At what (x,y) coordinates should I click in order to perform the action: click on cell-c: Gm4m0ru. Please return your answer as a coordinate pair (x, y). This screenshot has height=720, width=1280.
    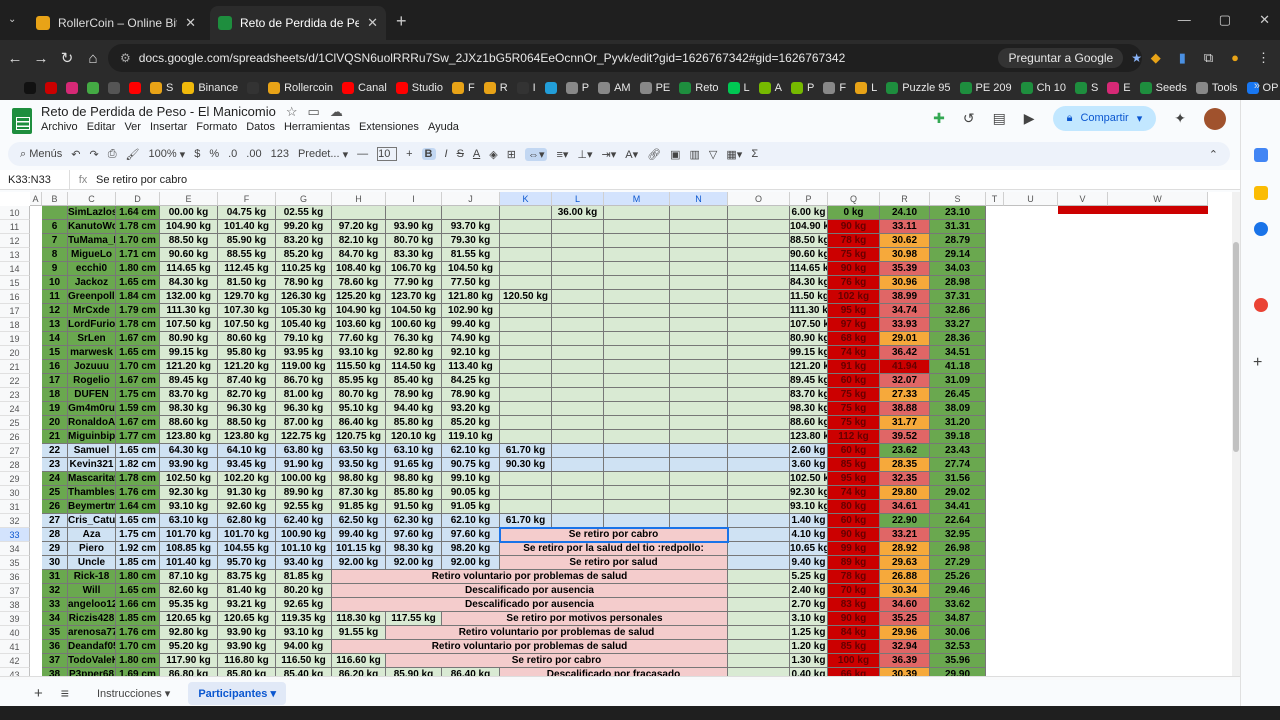
    Looking at the image, I should click on (92, 409).